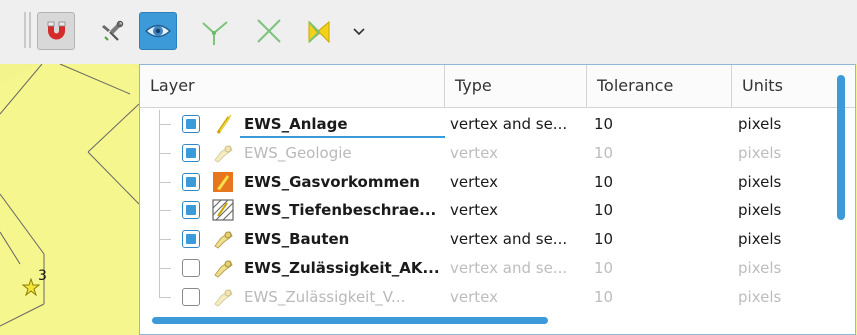 The image size is (857, 335). I want to click on layer-name: EWS_Anlage, so click(296, 124).